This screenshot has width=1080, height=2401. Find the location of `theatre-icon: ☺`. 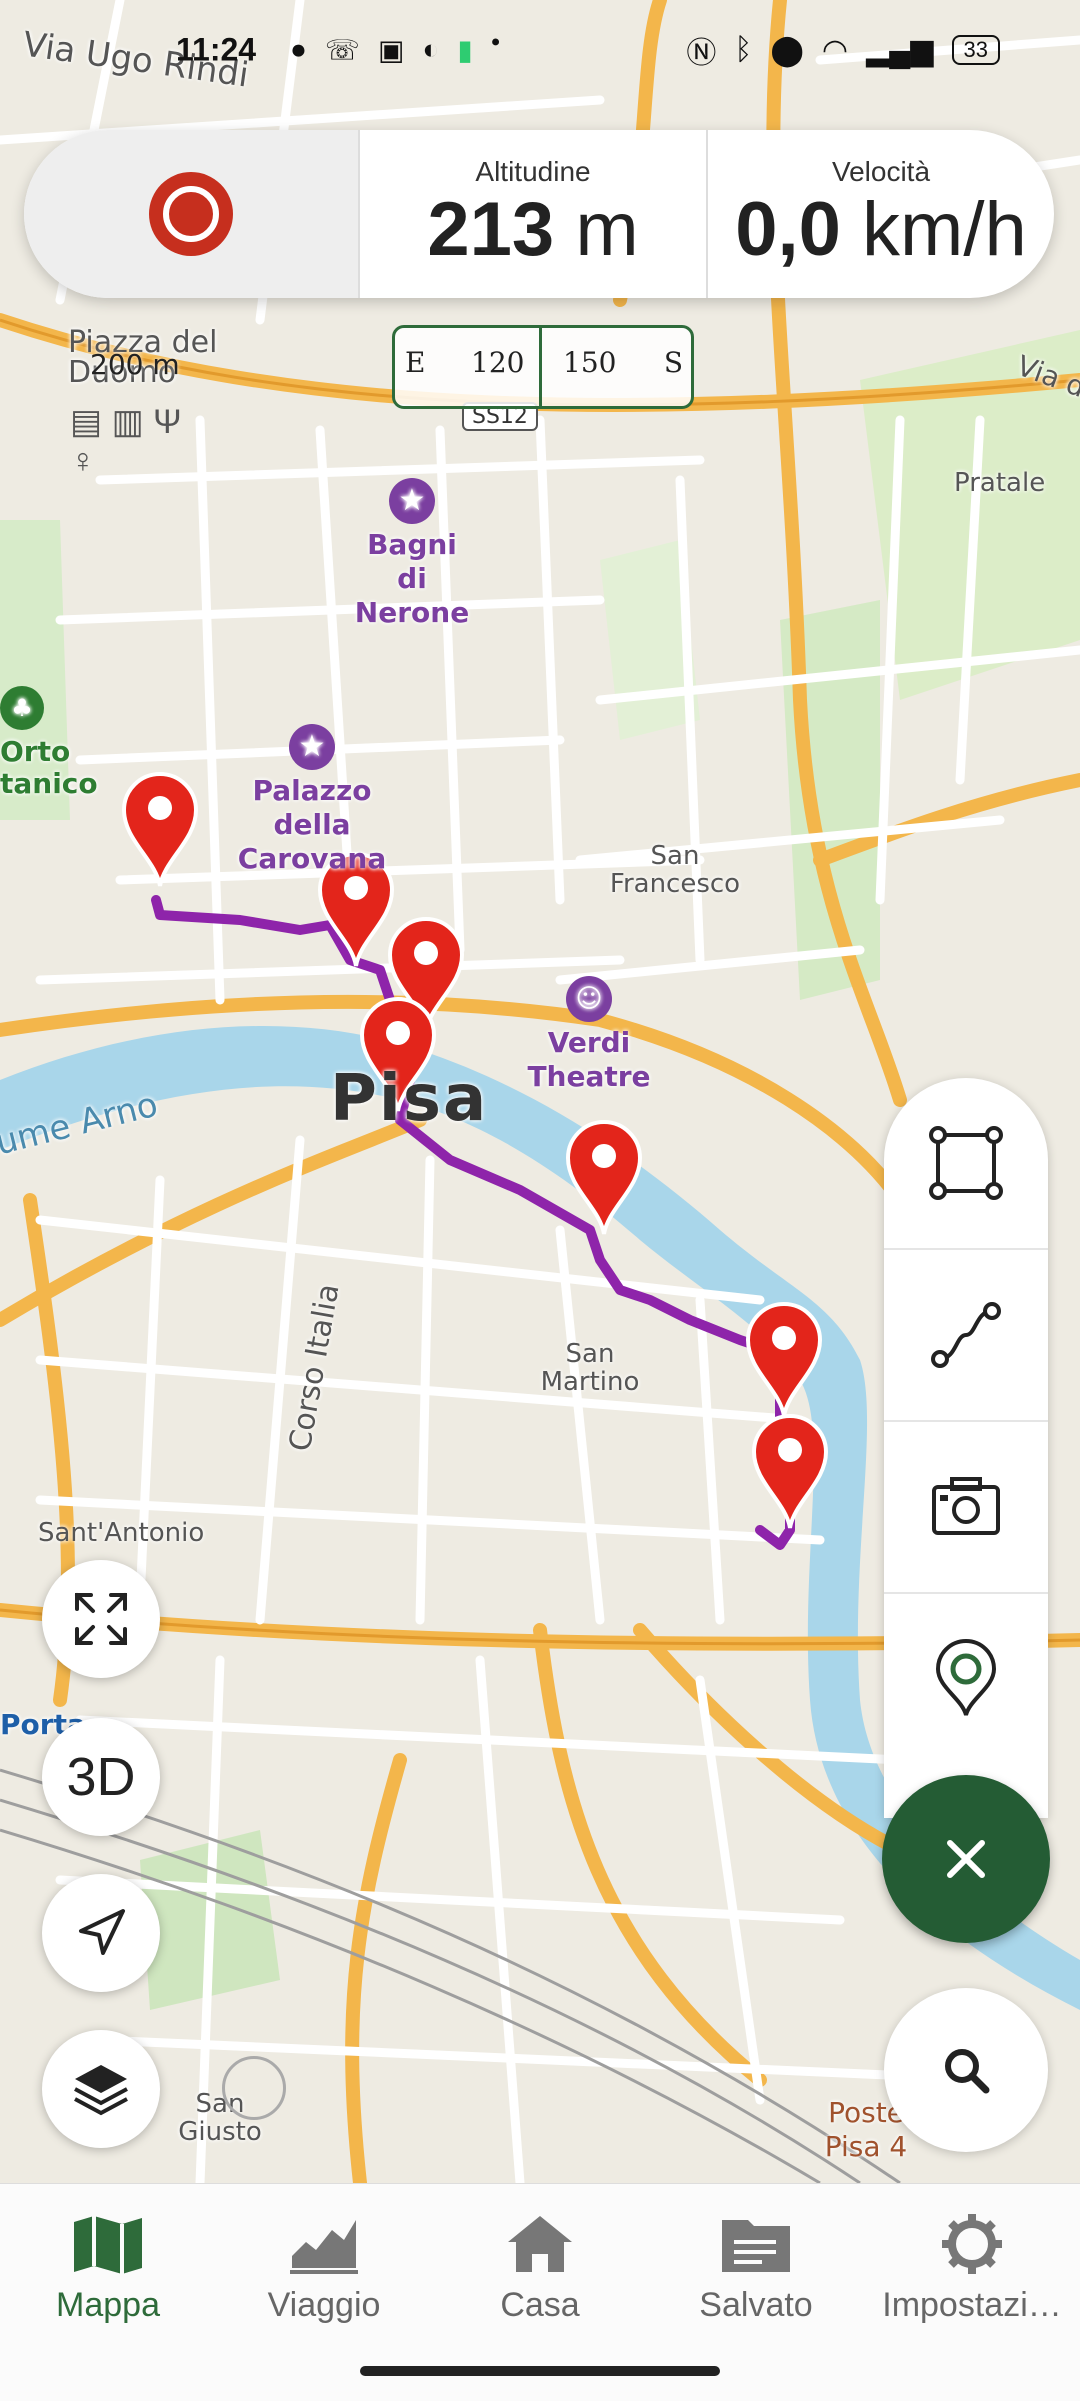

theatre-icon: ☺ is located at coordinates (589, 999).